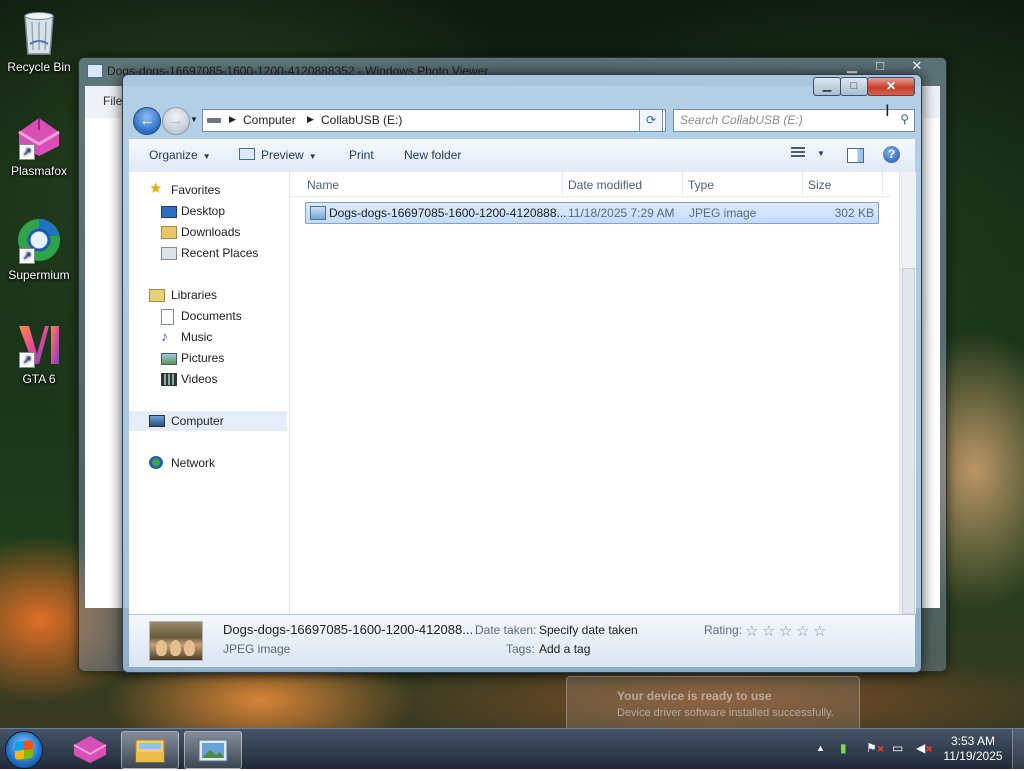 The width and height of the screenshot is (1024, 771). What do you see at coordinates (783, 119) in the screenshot?
I see `search-input` at bounding box center [783, 119].